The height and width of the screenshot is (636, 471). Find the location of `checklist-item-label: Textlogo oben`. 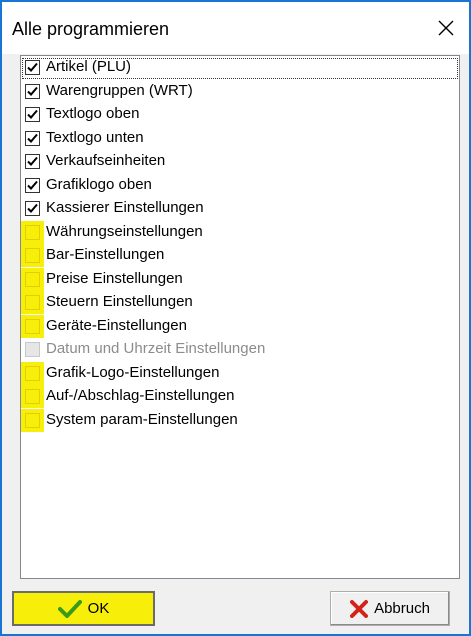

checklist-item-label: Textlogo oben is located at coordinates (93, 113).